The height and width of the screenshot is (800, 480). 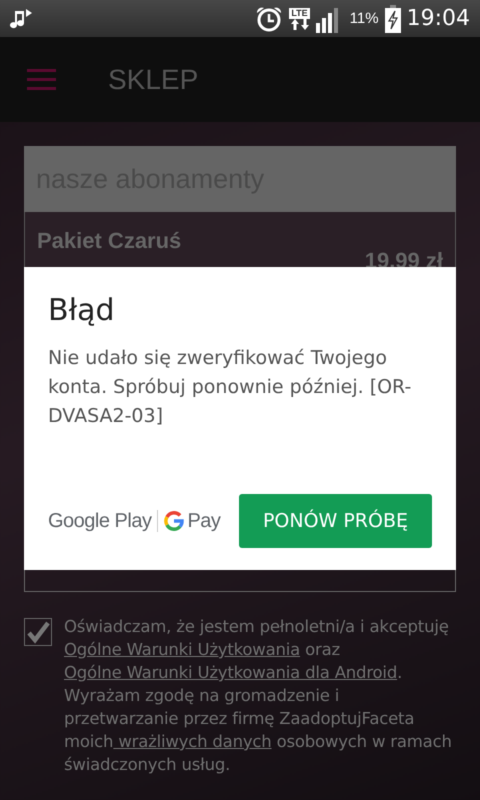 I want to click on battery-percent: 11%, so click(x=364, y=18).